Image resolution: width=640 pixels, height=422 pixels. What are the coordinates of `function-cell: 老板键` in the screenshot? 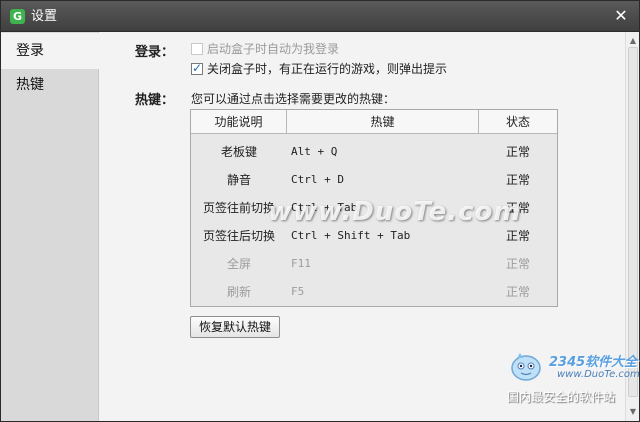 It's located at (238, 152).